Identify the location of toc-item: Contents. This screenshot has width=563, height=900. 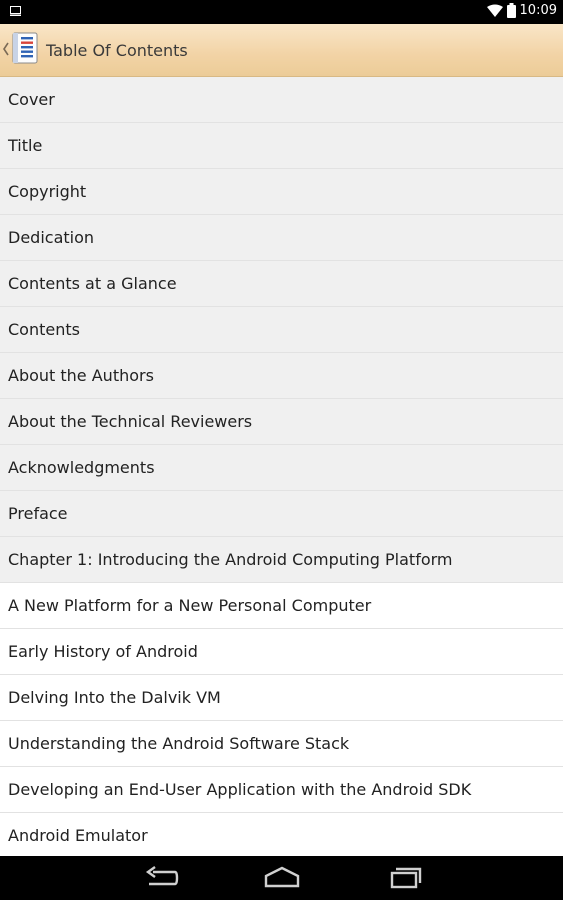
(281, 330).